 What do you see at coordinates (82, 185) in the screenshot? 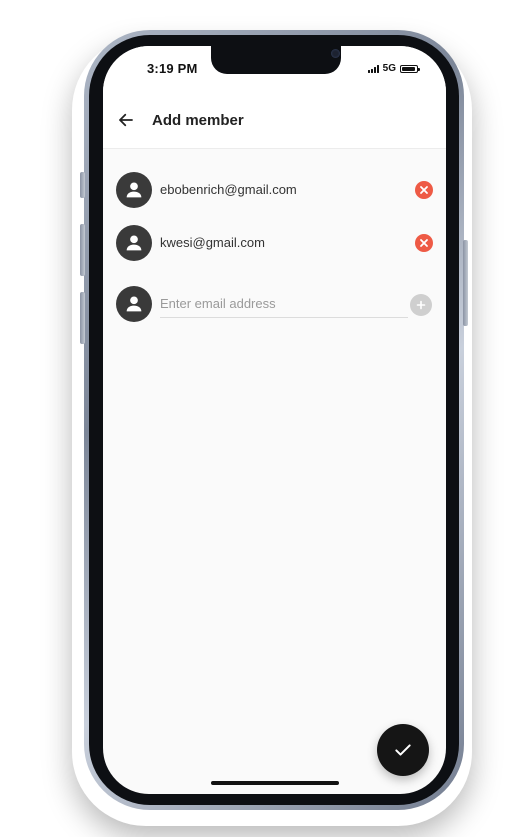
I see `silent-switch` at bounding box center [82, 185].